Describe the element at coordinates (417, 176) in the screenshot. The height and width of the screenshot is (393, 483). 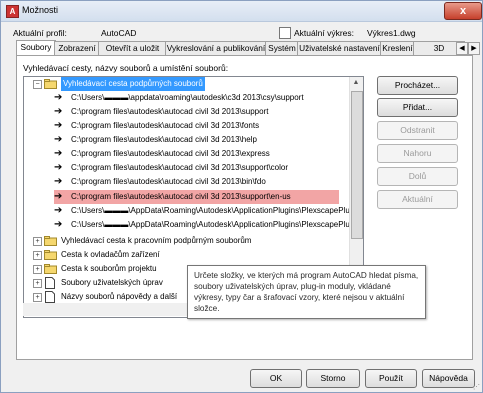
I see `move-down-button: Dolů` at that location.